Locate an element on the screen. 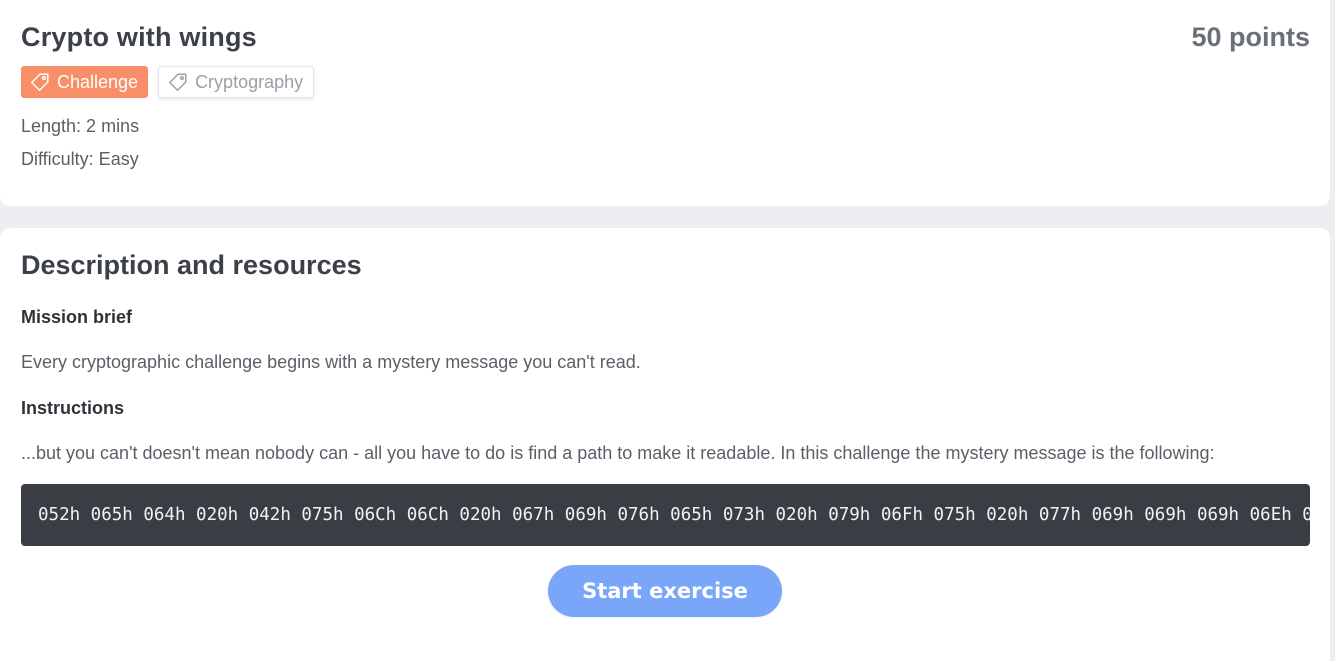 The image size is (1335, 661). tag-cryptography: Cryptography is located at coordinates (236, 82).